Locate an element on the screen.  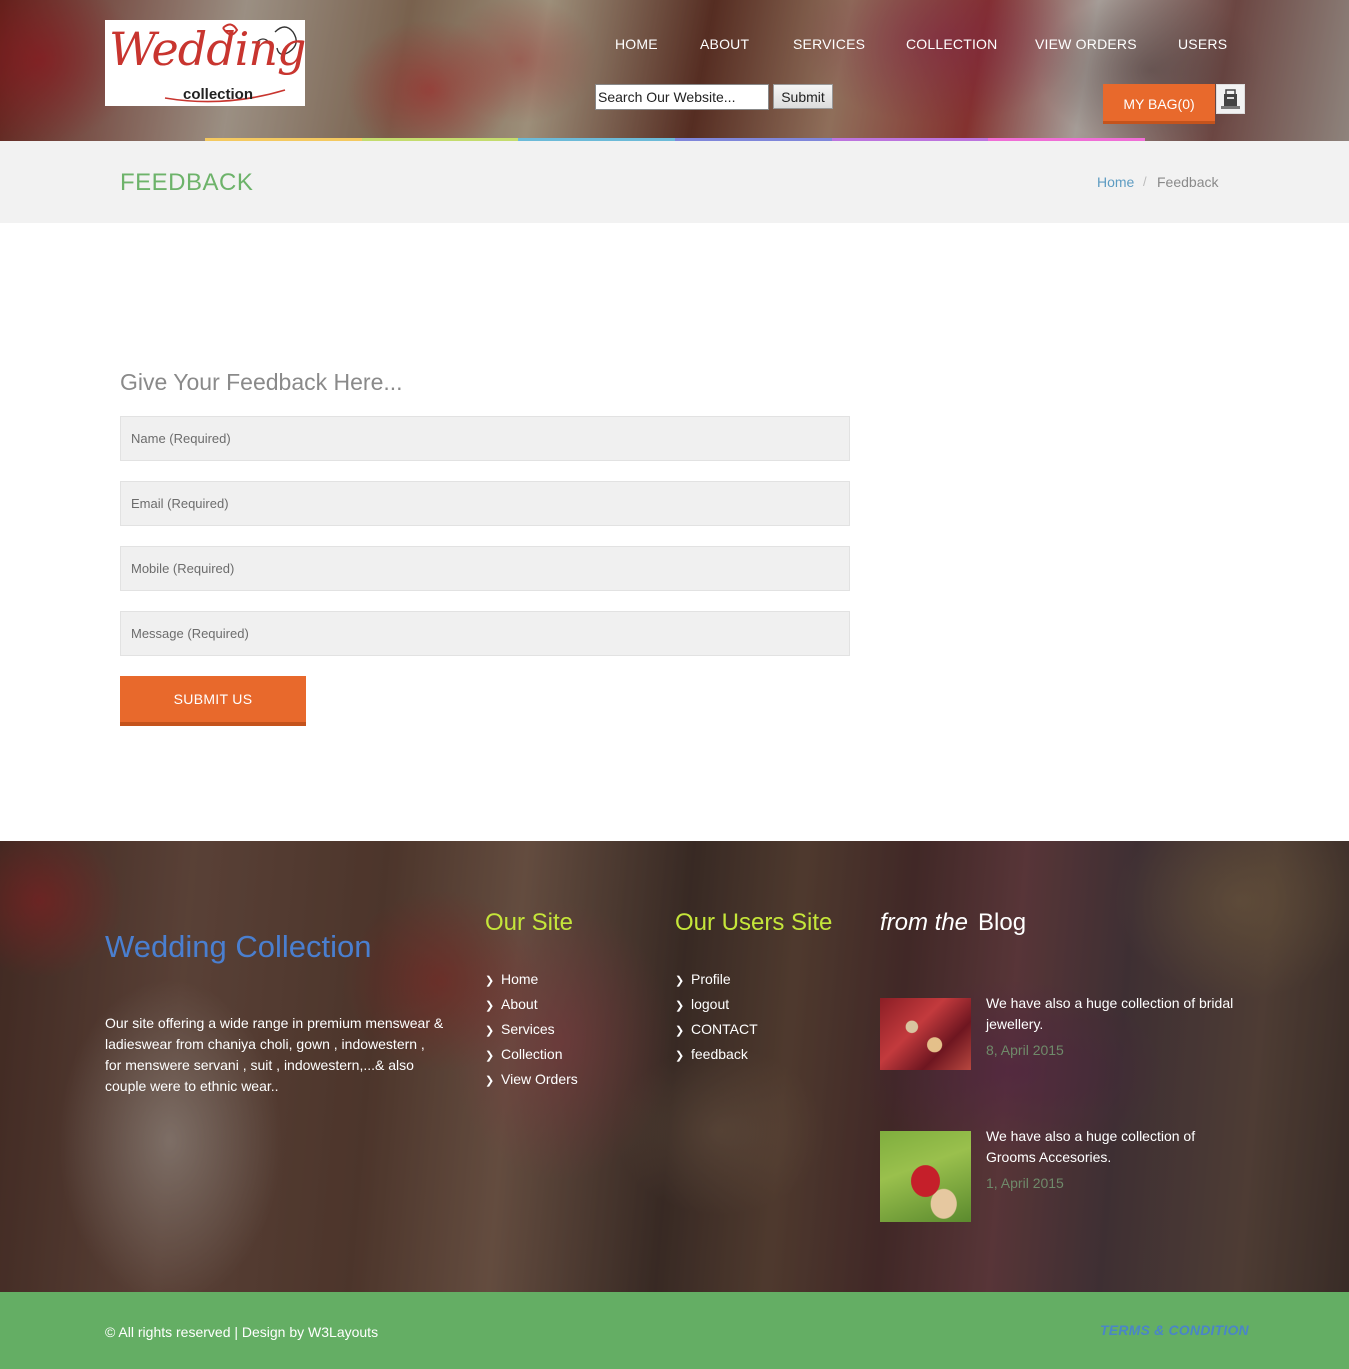
footer-link-label: CONTACT is located at coordinates (724, 1029).